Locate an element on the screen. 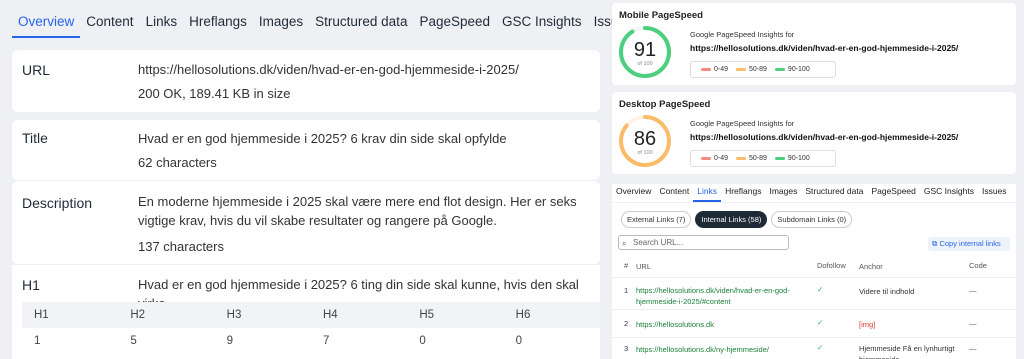  mobile-score-gauge: 91 of 100 is located at coordinates (645, 52).